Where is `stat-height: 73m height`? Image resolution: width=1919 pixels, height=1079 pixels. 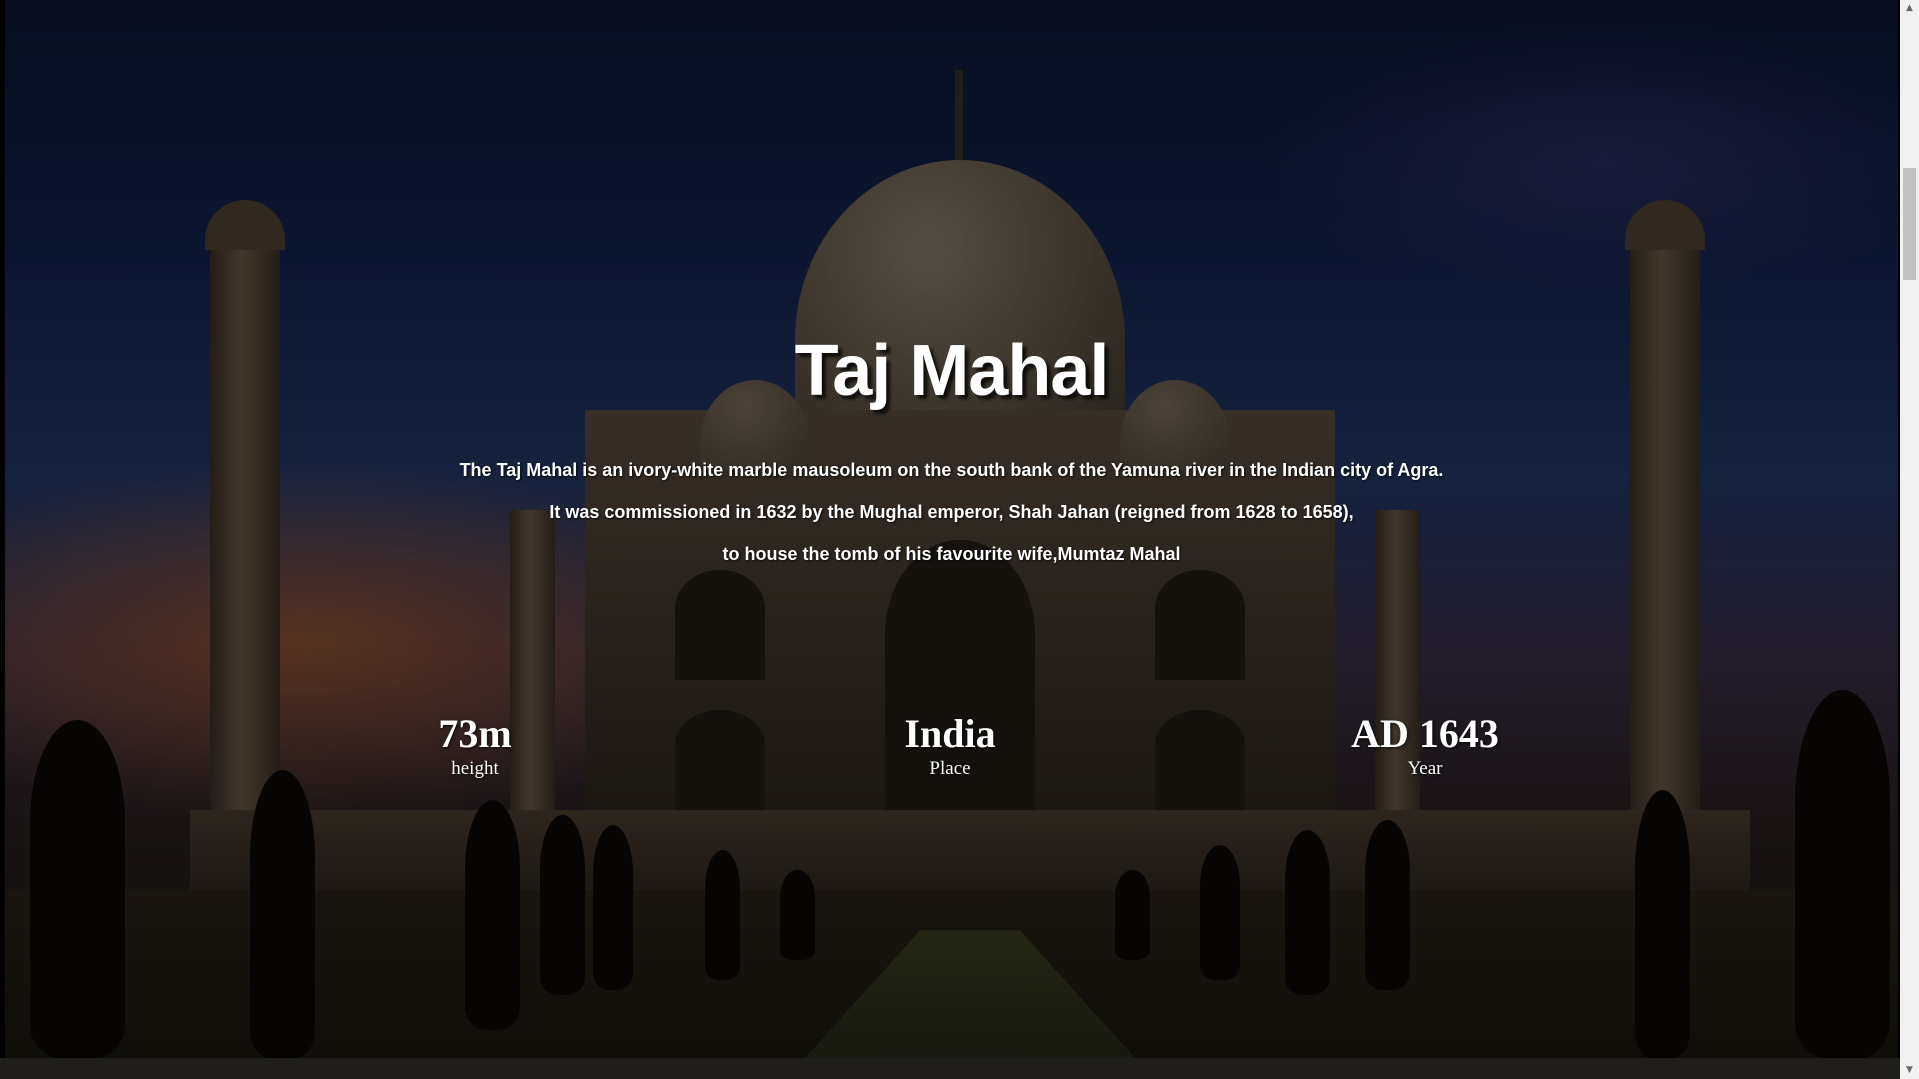 stat-height: 73m height is located at coordinates (475, 747).